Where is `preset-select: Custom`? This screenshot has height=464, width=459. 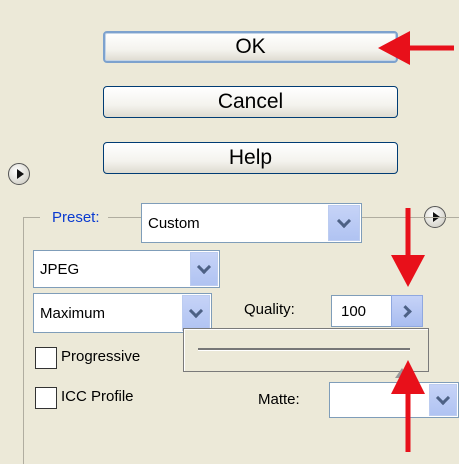
preset-select: Custom is located at coordinates (251, 223).